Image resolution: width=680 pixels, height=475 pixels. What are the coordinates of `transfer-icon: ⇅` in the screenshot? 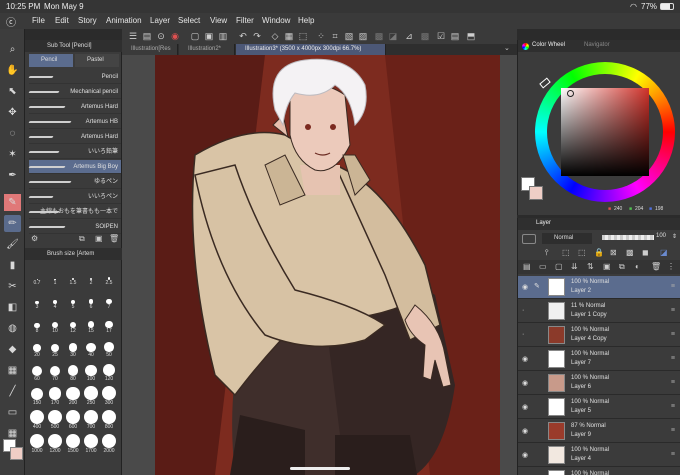 It's located at (590, 266).